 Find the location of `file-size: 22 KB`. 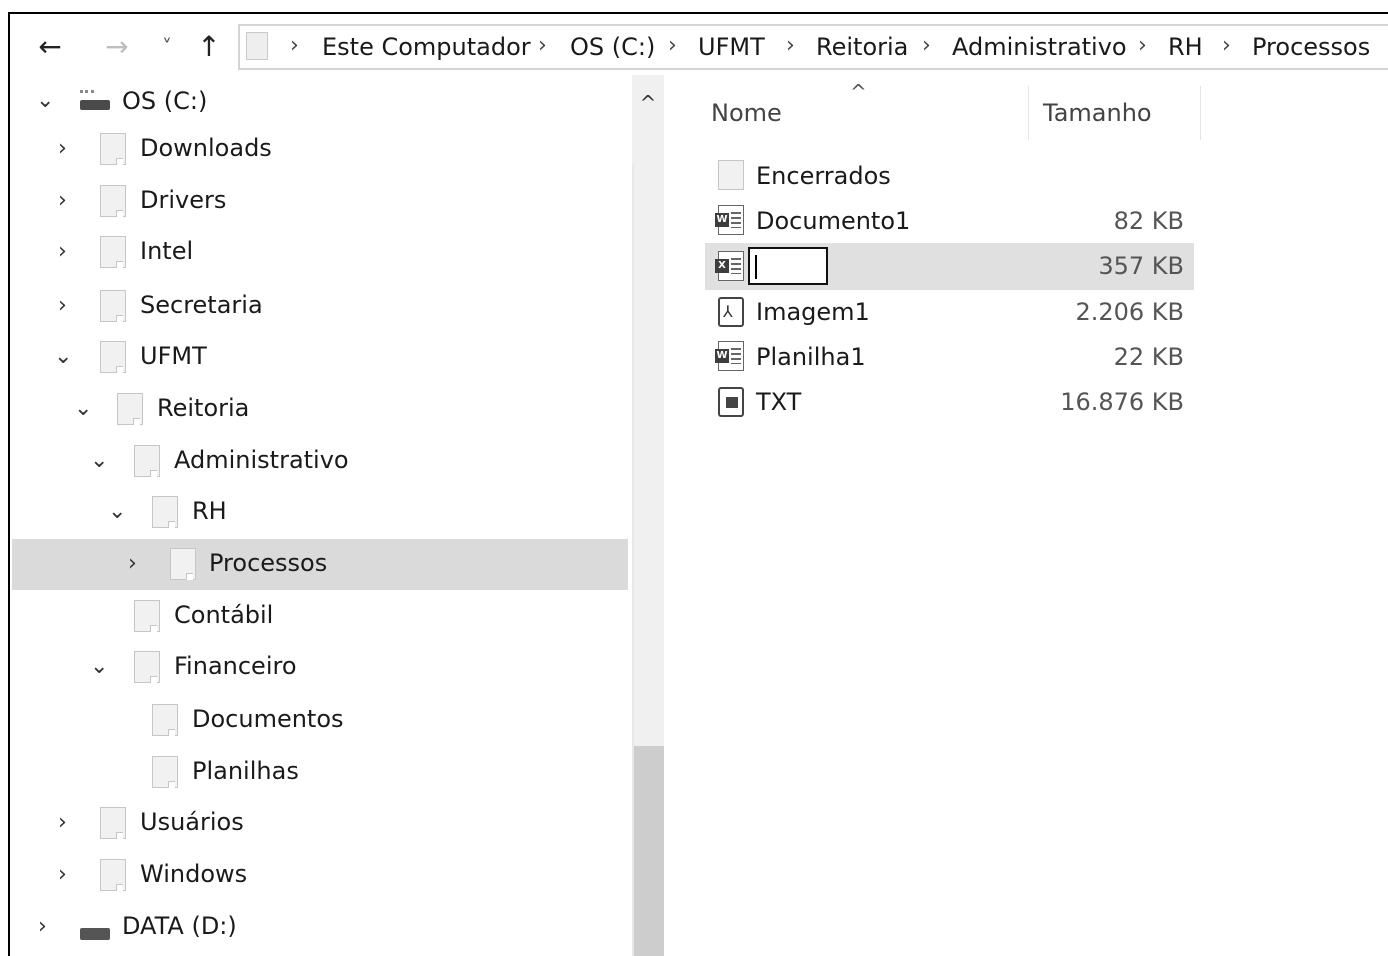

file-size: 22 KB is located at coordinates (1148, 357).